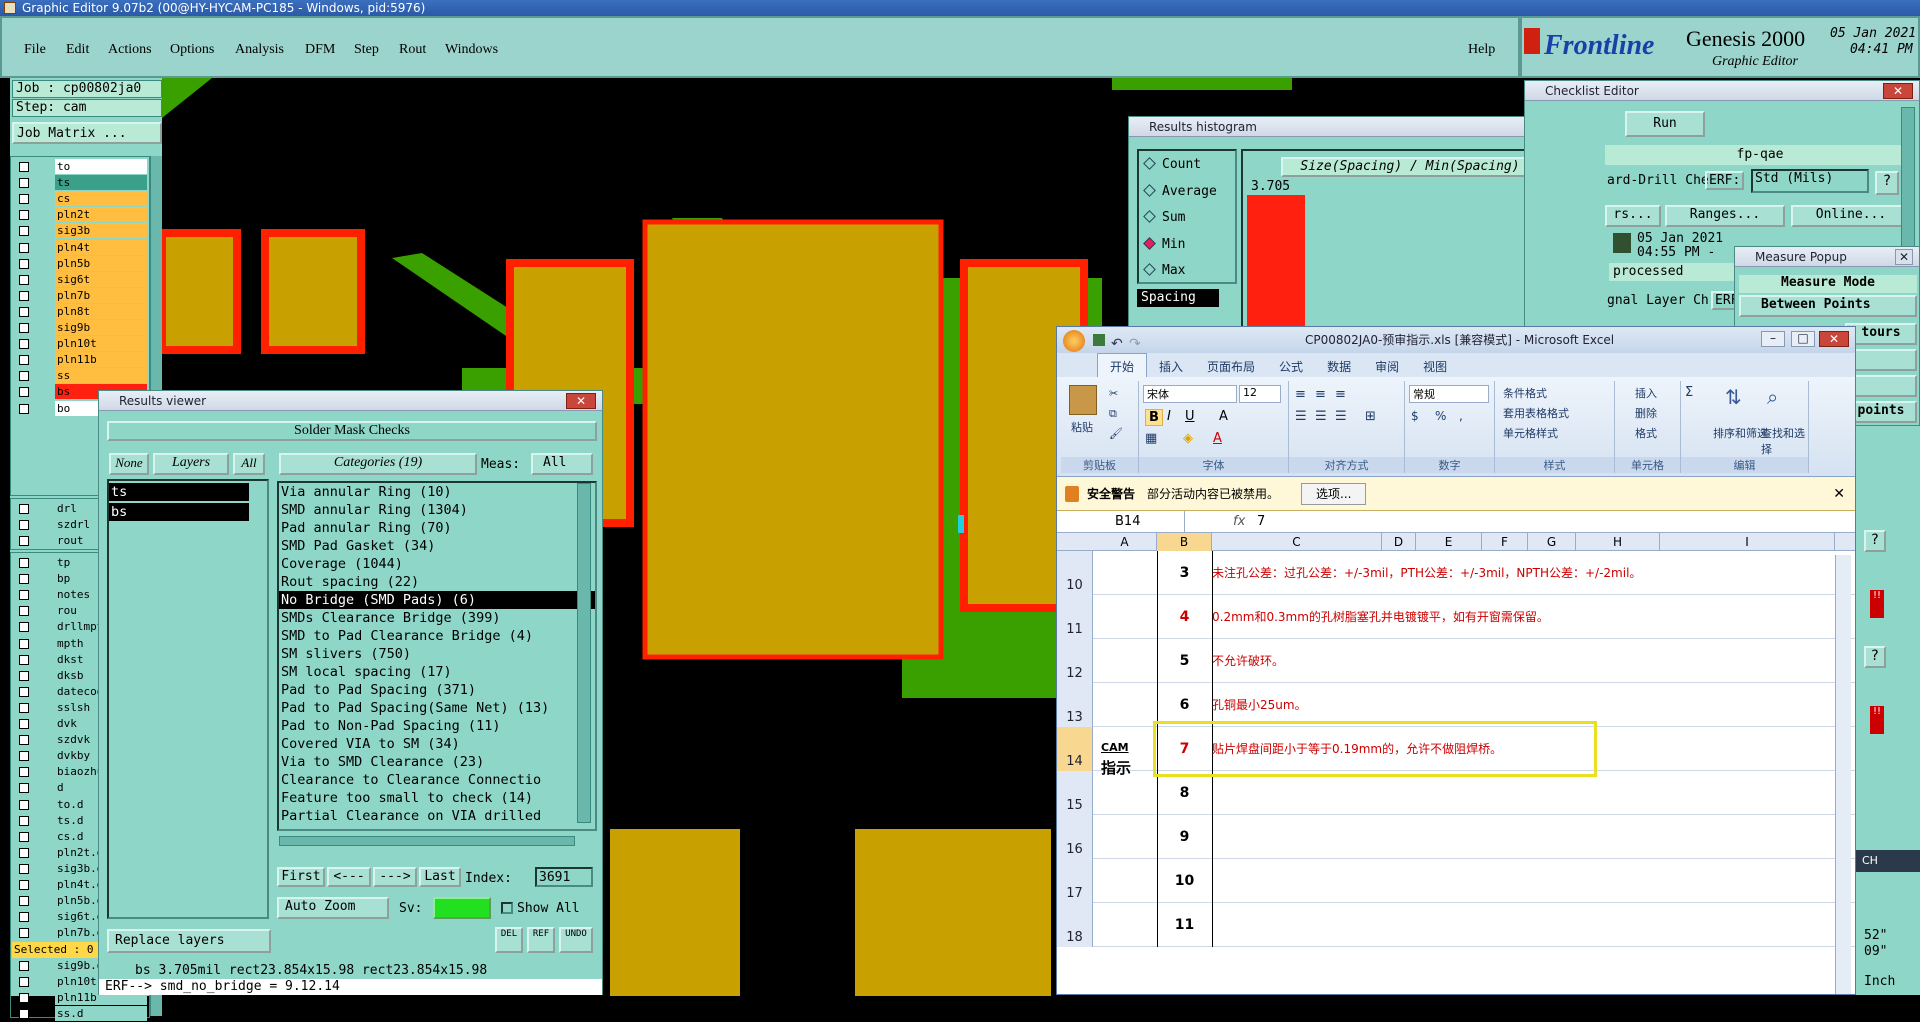  What do you see at coordinates (1301, 416) in the screenshot?
I see `align-left-icon: ☰` at bounding box center [1301, 416].